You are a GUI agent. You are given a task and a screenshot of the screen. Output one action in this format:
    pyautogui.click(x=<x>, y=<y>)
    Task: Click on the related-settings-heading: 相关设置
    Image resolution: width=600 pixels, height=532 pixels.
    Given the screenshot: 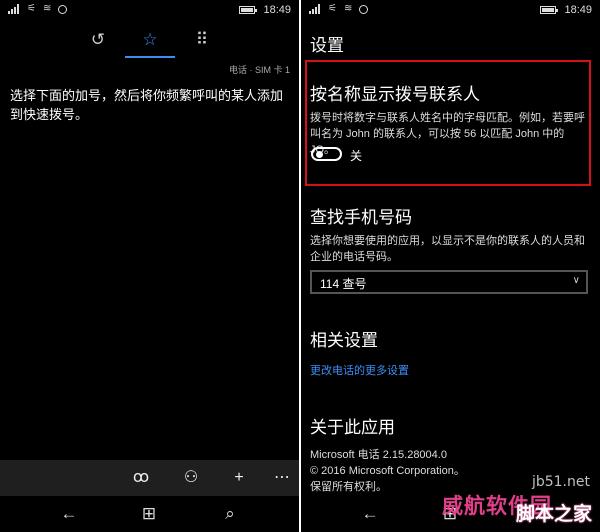 What is the action you would take?
    pyautogui.click(x=344, y=340)
    